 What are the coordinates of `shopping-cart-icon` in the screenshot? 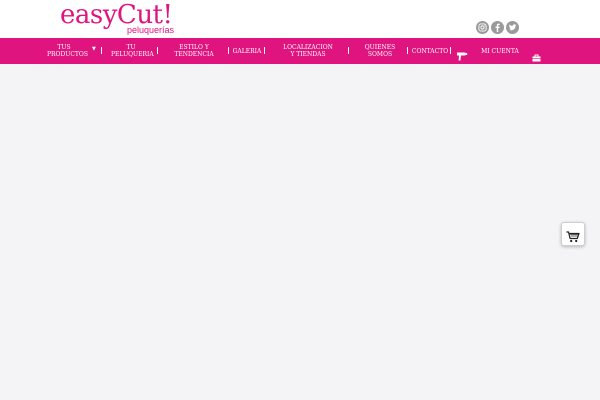 It's located at (573, 235).